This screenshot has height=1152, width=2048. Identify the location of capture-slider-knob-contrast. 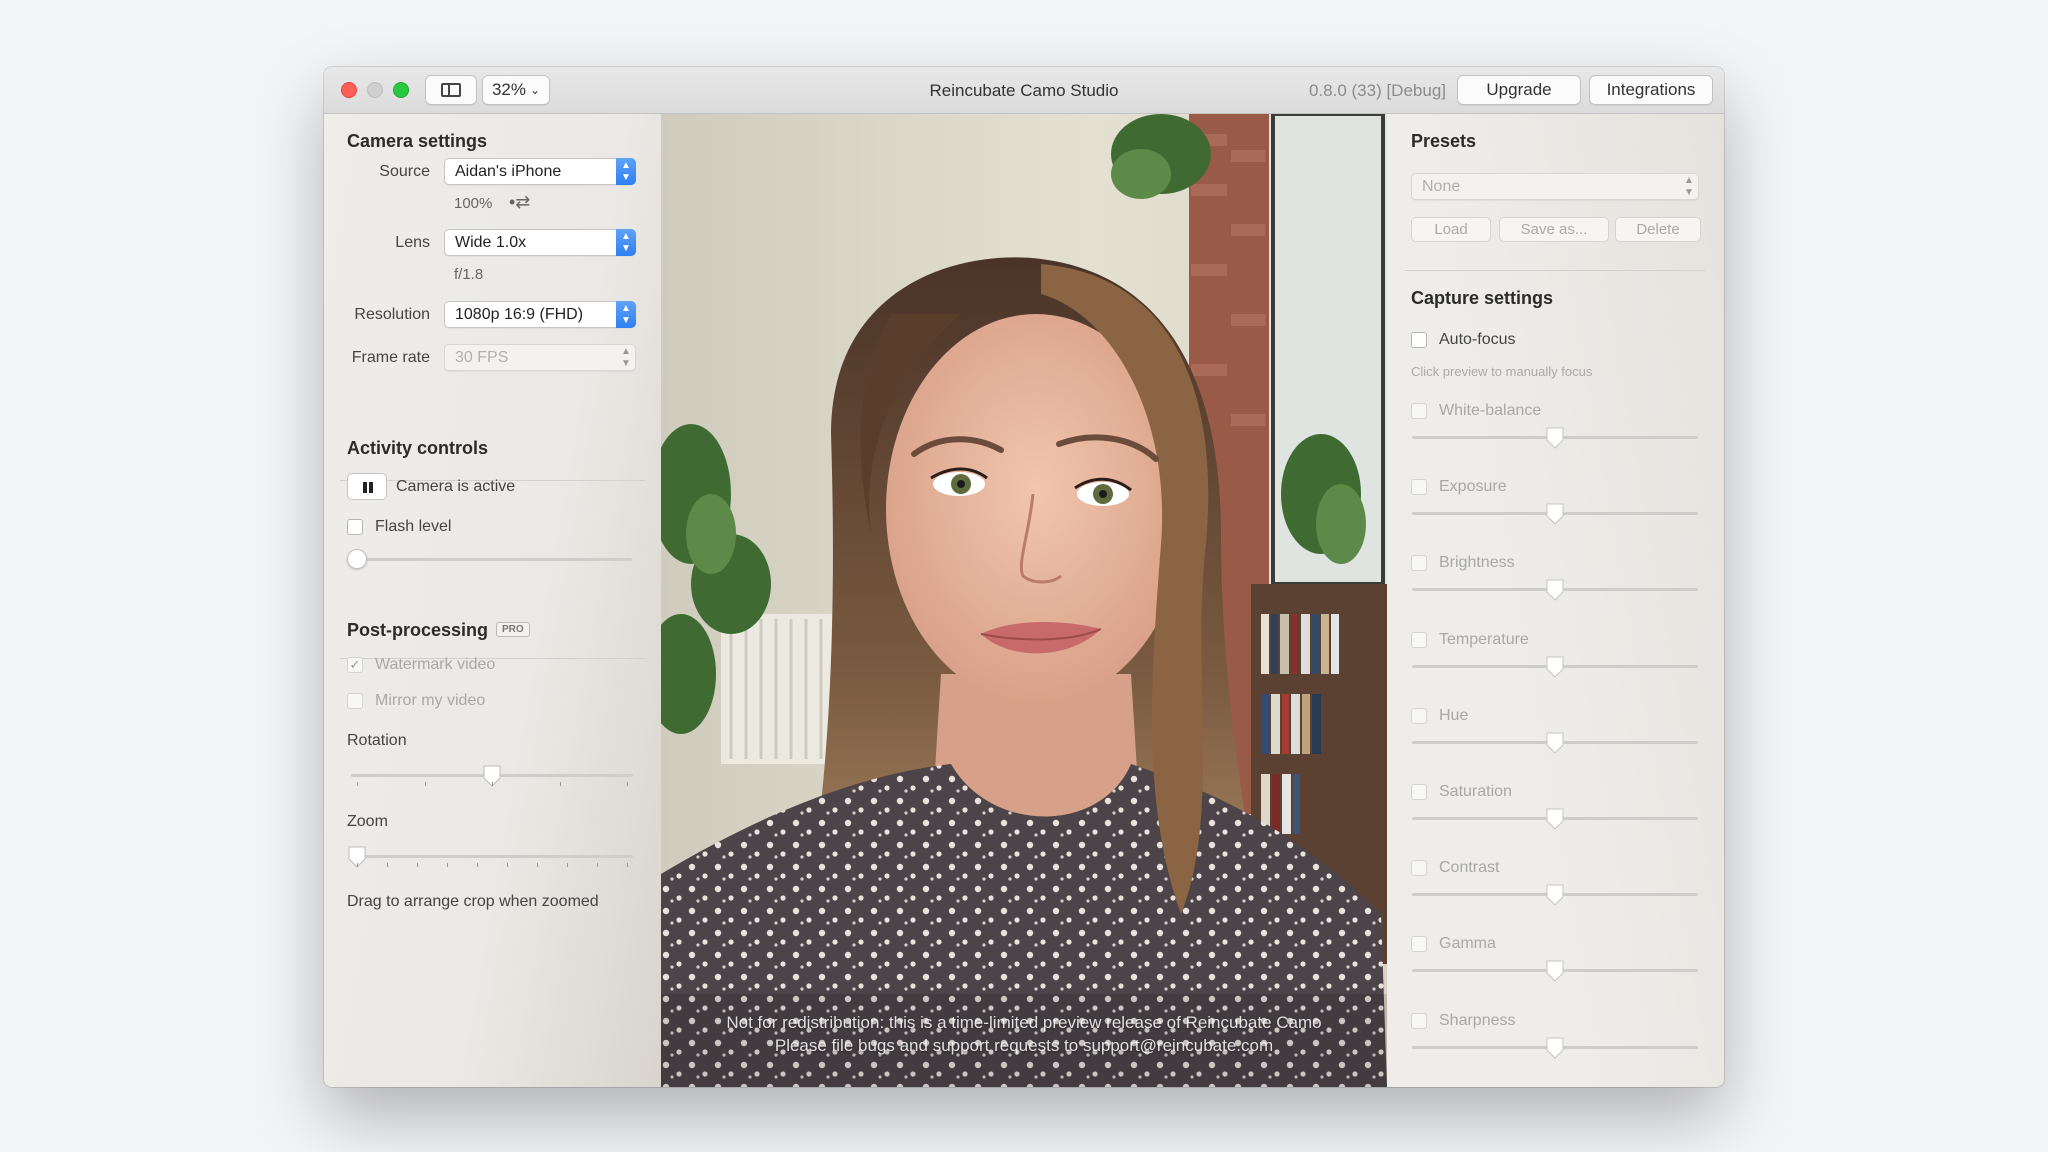
(1555, 895).